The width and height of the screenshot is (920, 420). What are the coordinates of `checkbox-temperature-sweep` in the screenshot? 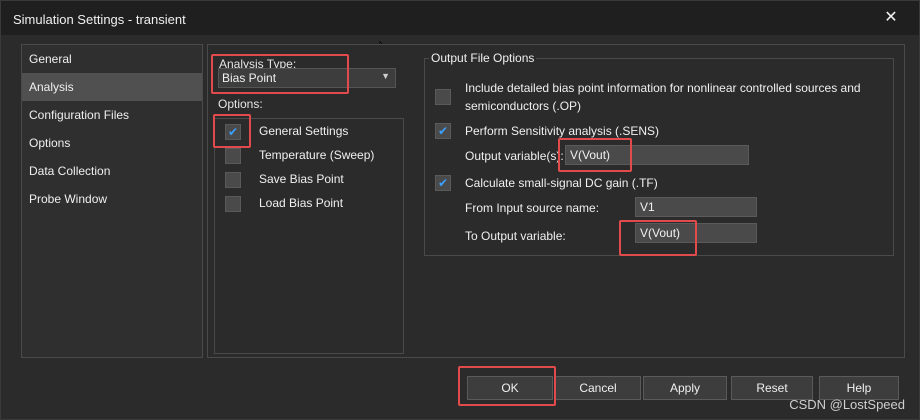 It's located at (233, 156).